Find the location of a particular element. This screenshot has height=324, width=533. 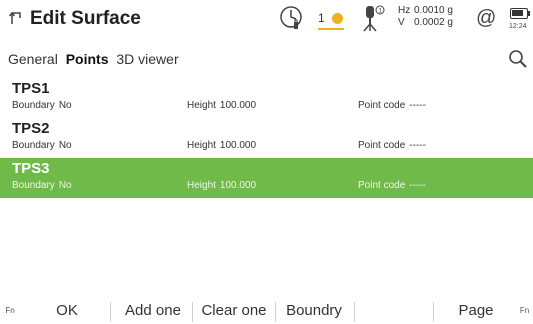

v-value: 0.0002 g is located at coordinates (433, 22).